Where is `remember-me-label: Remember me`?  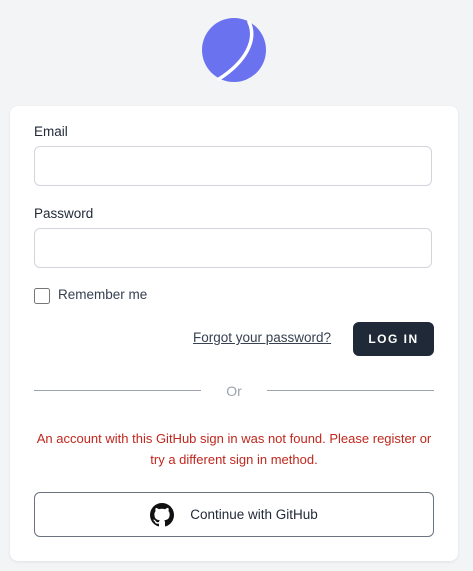
remember-me-label: Remember me is located at coordinates (103, 294).